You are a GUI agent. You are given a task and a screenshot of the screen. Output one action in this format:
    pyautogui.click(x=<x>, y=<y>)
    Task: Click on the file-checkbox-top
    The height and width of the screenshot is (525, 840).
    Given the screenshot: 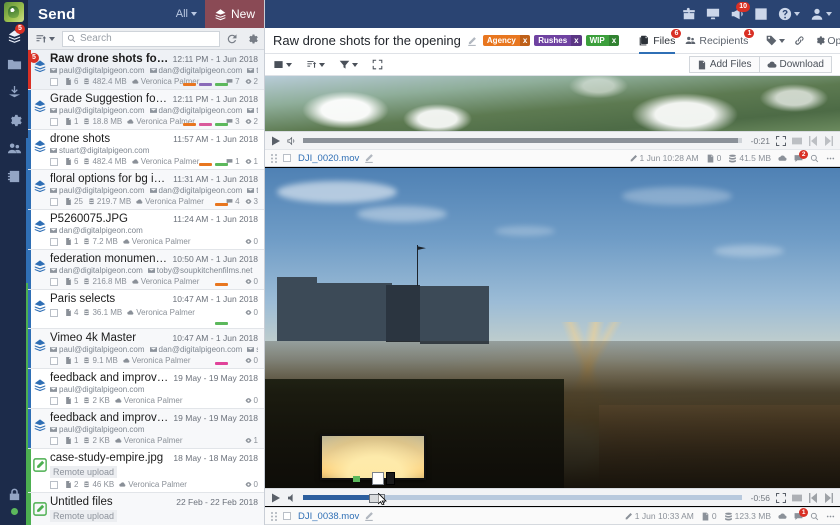 What is the action you would take?
    pyautogui.click(x=287, y=158)
    